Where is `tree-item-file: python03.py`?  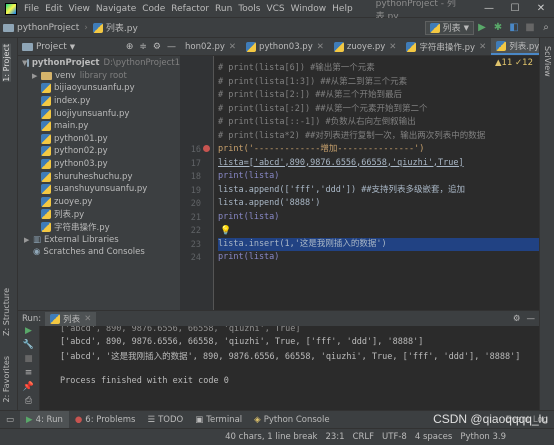 tree-item-file: python03.py is located at coordinates (101, 164).